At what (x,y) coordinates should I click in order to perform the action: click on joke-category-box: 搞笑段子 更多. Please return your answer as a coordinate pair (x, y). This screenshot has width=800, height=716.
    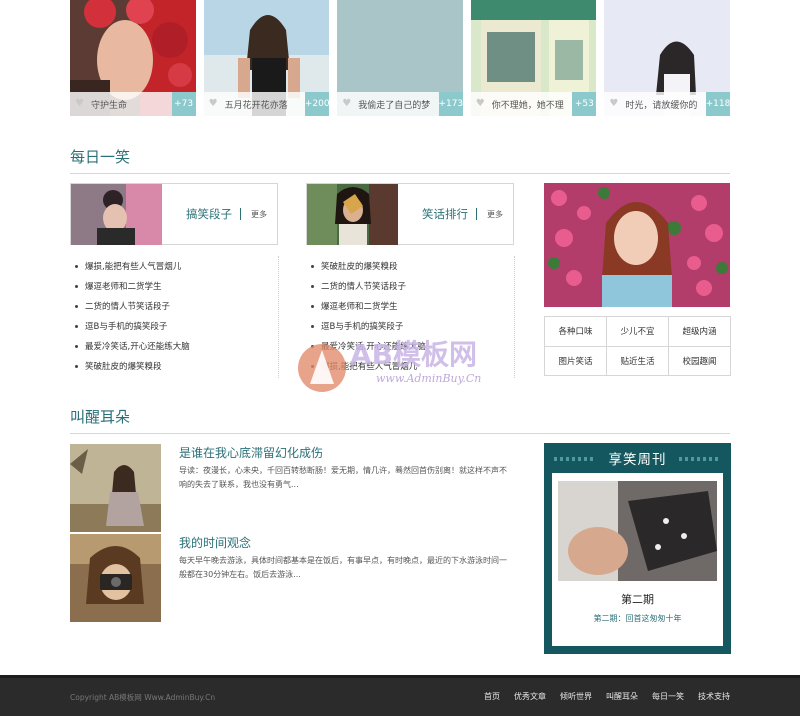
    Looking at the image, I should click on (174, 214).